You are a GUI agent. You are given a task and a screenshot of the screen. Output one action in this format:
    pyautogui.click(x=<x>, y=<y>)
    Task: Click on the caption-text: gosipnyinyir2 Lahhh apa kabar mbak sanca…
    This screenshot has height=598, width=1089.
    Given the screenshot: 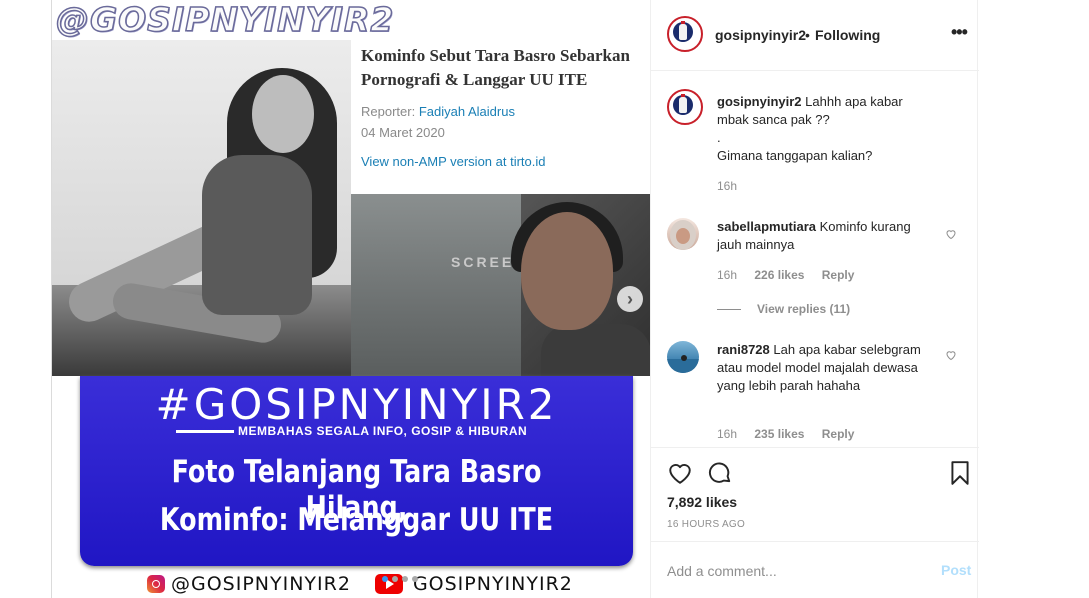 What is the action you would take?
    pyautogui.click(x=824, y=129)
    